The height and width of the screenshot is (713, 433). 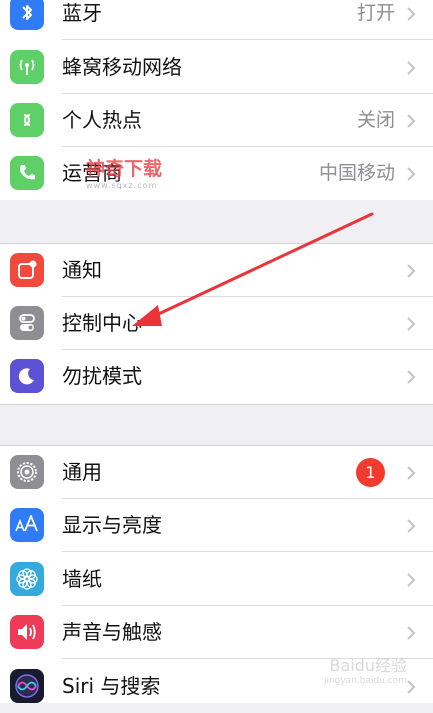 What do you see at coordinates (27, 472) in the screenshot?
I see `gear-icon` at bounding box center [27, 472].